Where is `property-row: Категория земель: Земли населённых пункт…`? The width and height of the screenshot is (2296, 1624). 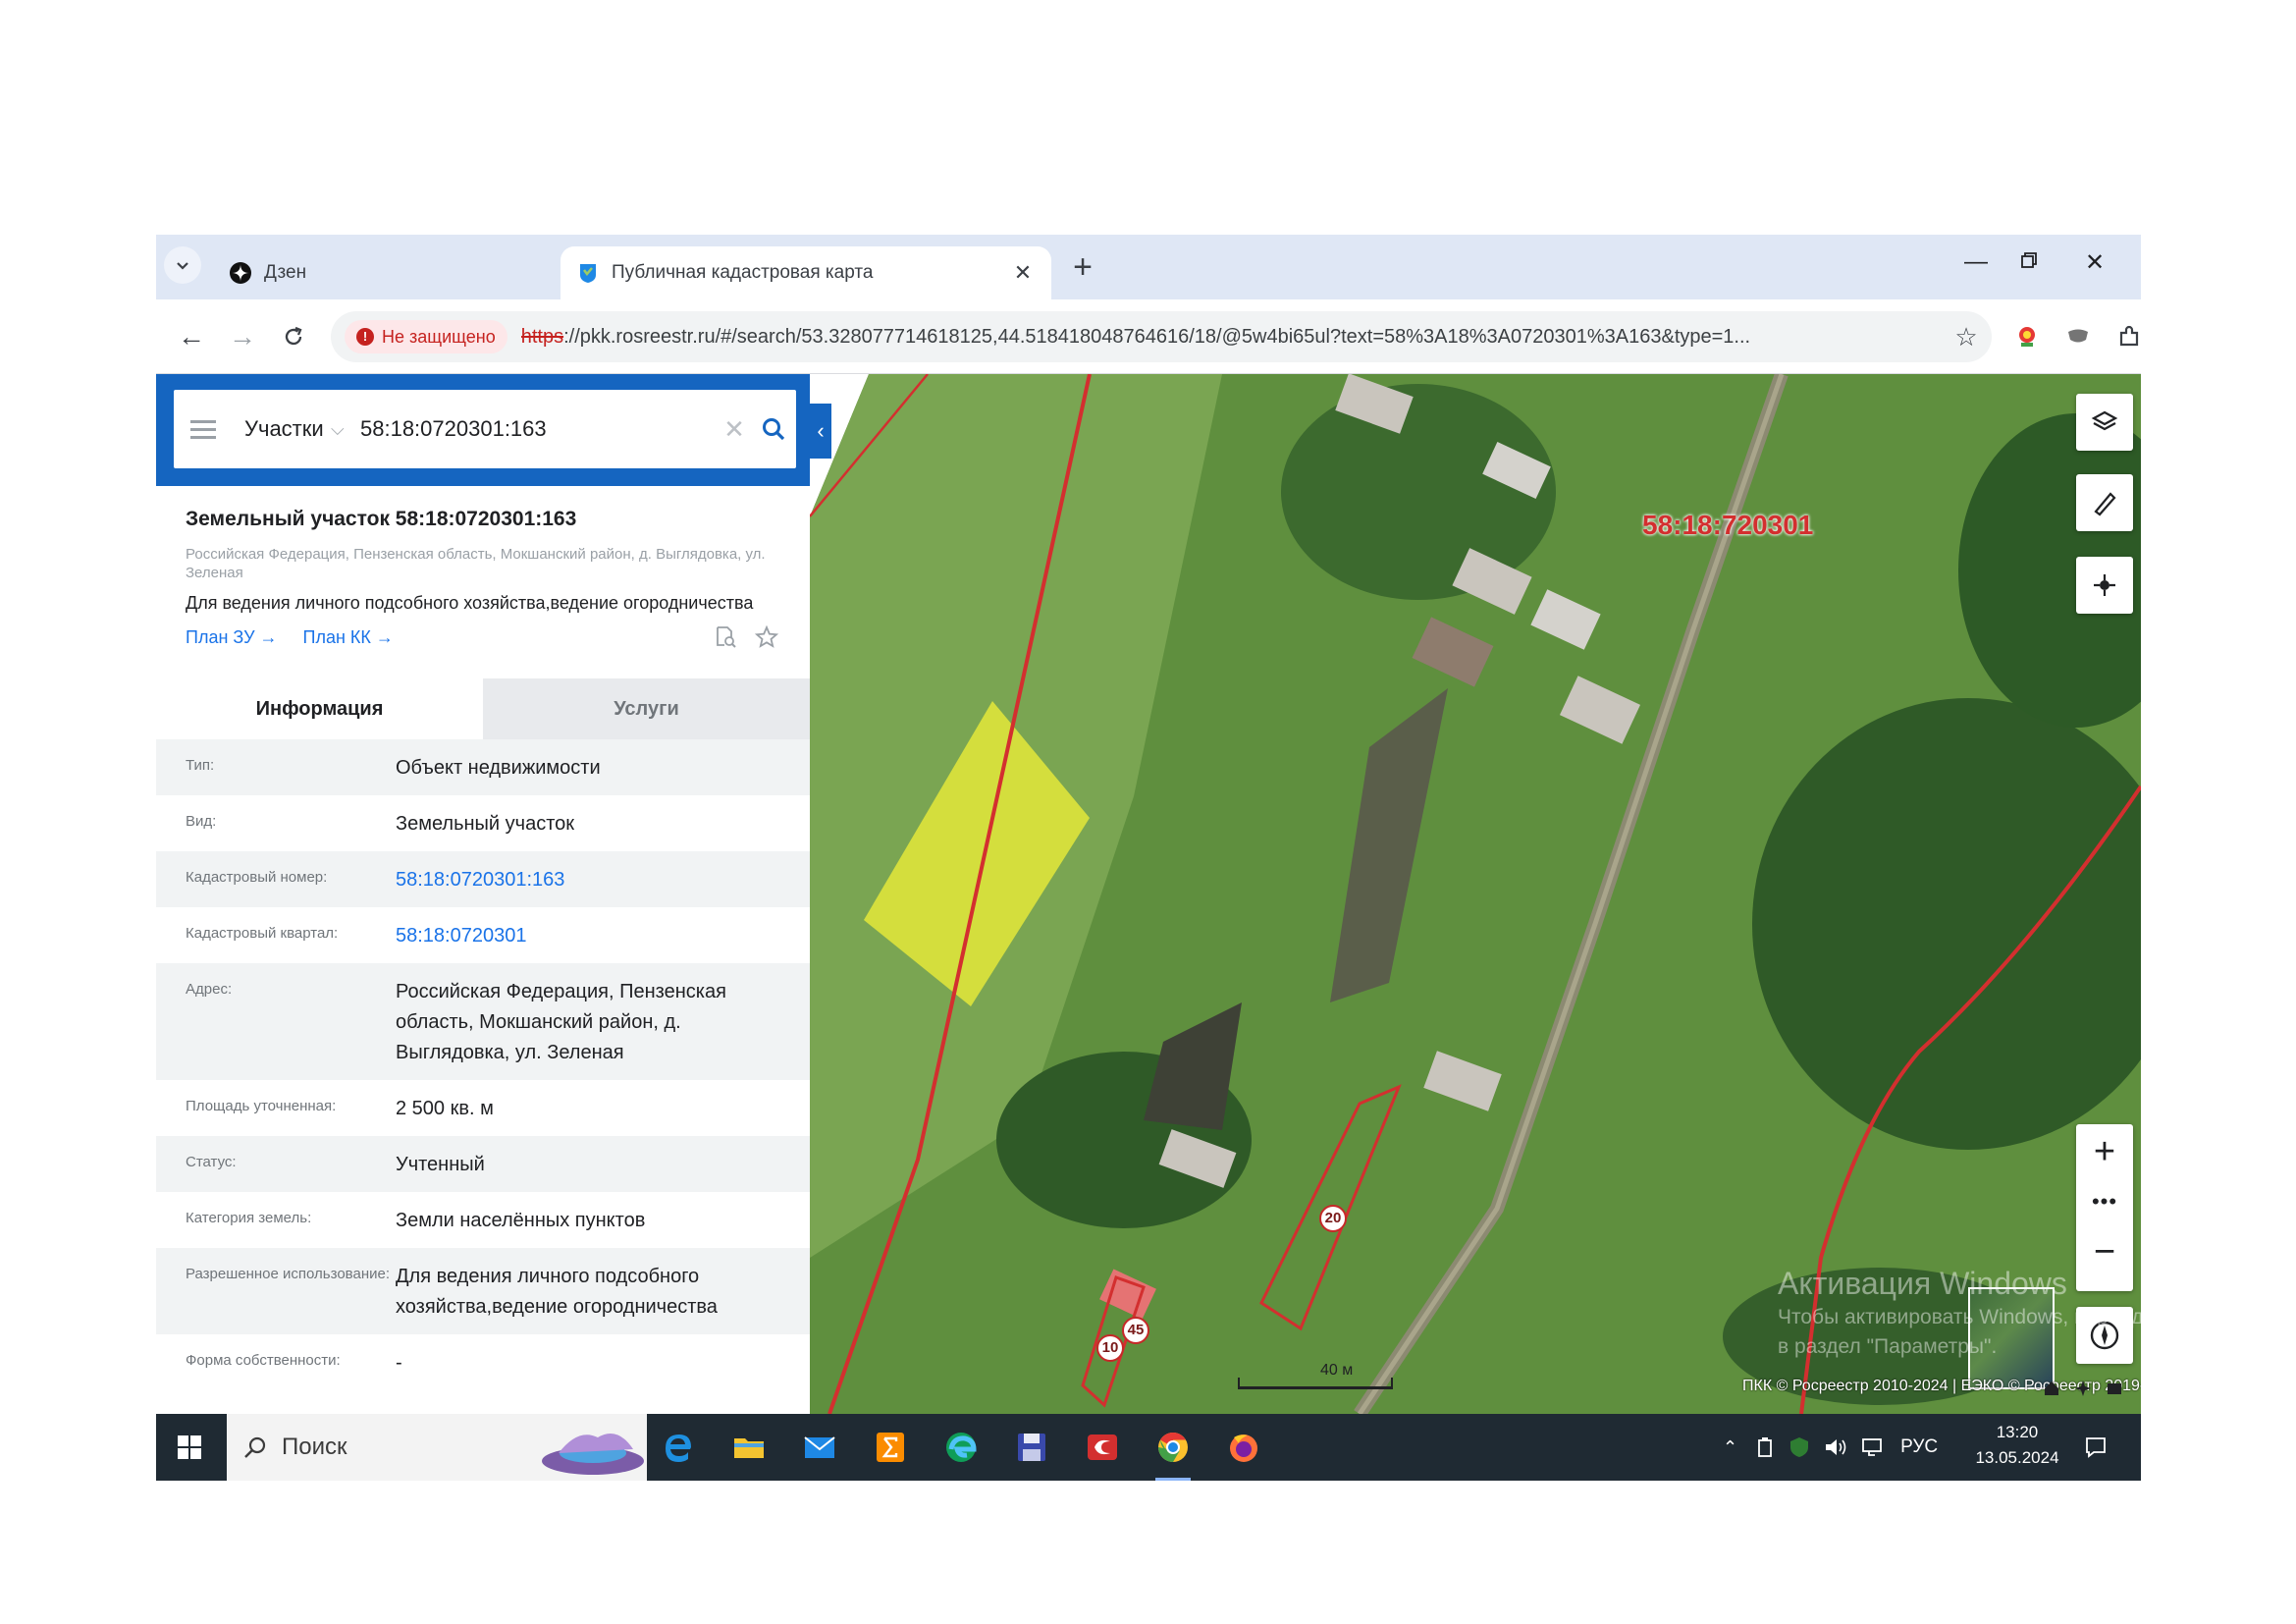 property-row: Категория земель: Земли населённых пункт… is located at coordinates (483, 1220).